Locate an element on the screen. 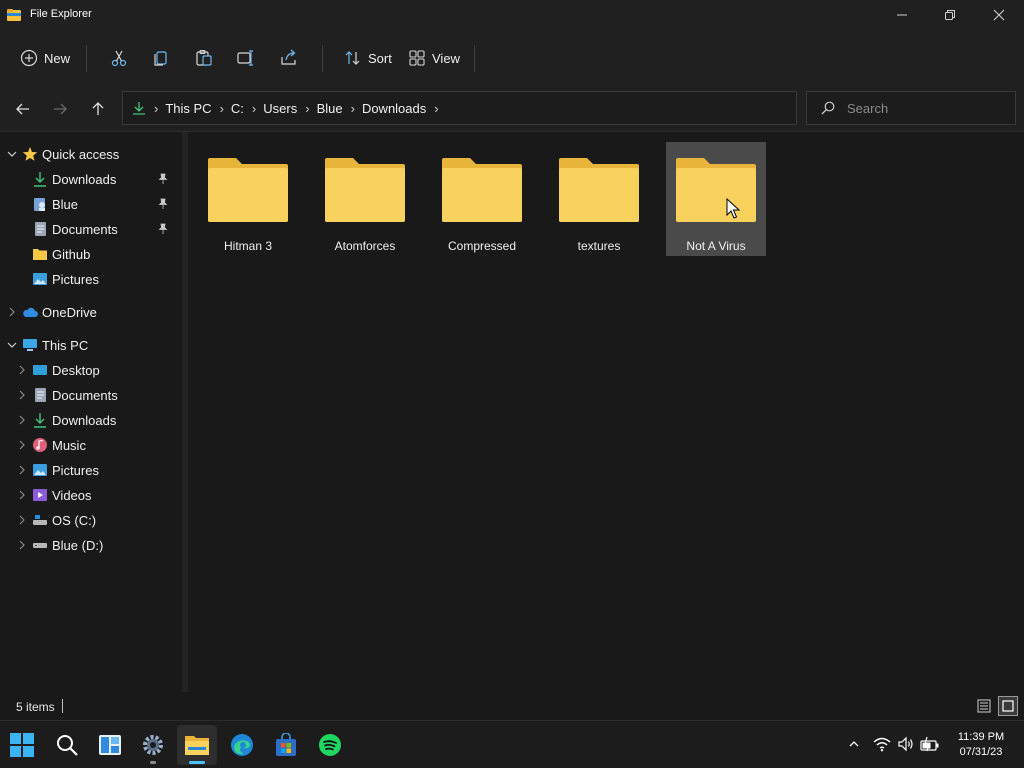 Image resolution: width=1024 pixels, height=768 pixels. system-clock: 11:39 PM 07/31/23 is located at coordinates (981, 745).